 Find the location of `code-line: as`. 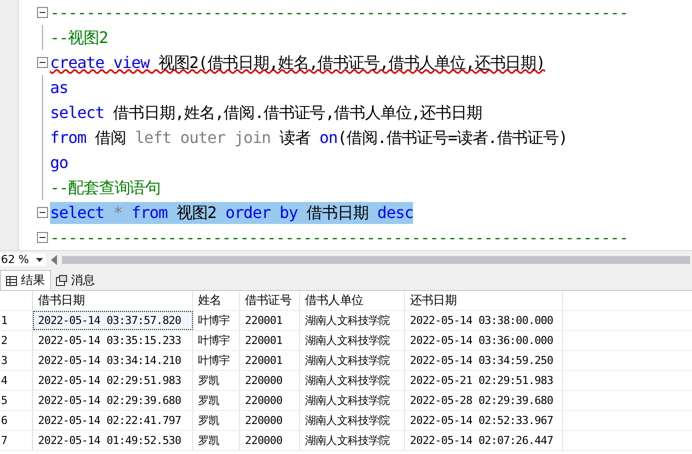

code-line: as is located at coordinates (59, 87).